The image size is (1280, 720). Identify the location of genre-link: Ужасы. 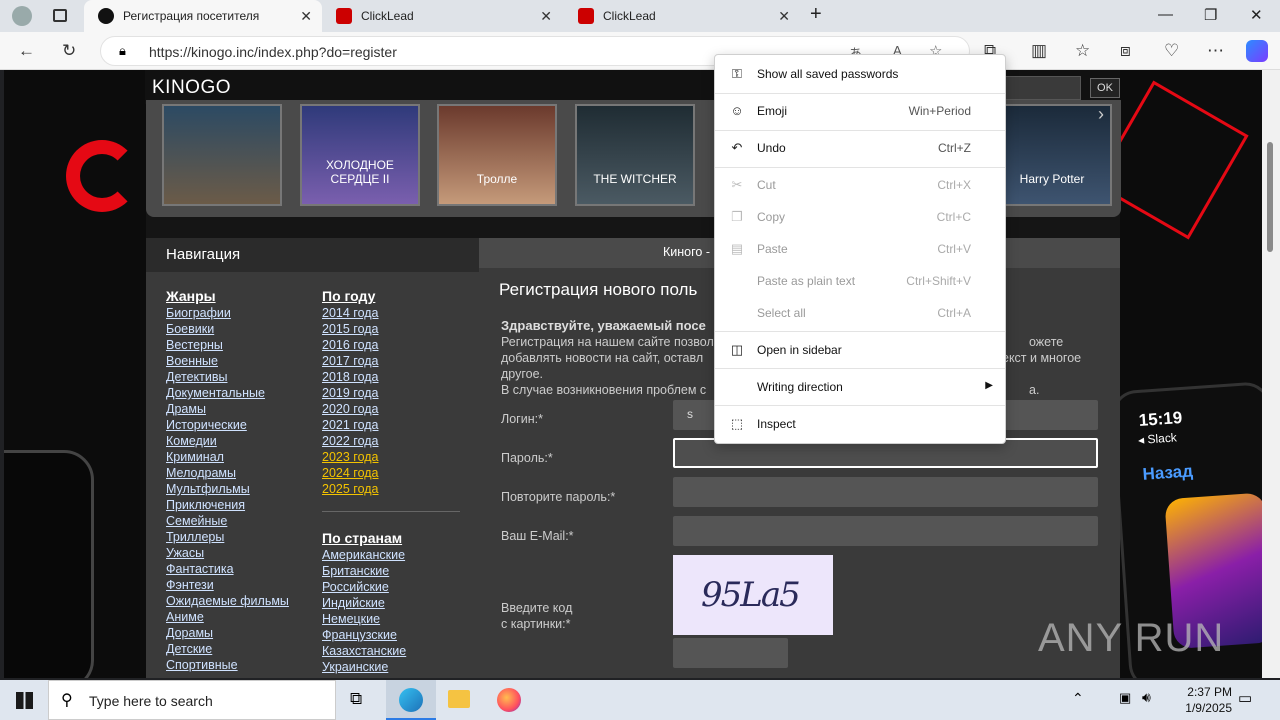
(227, 553).